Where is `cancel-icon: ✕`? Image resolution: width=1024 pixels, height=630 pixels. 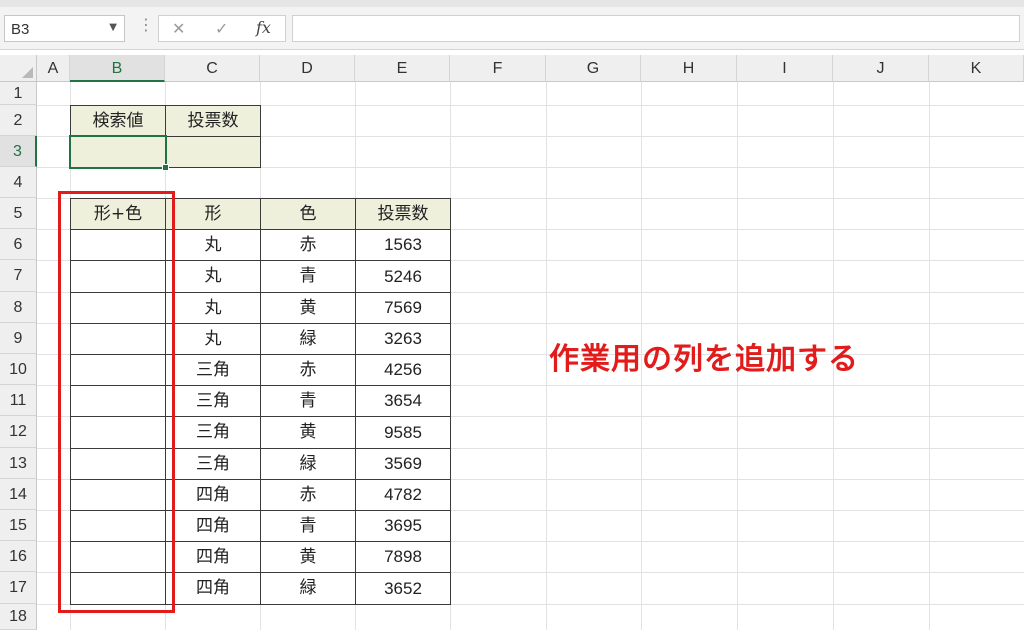 cancel-icon: ✕ is located at coordinates (178, 28).